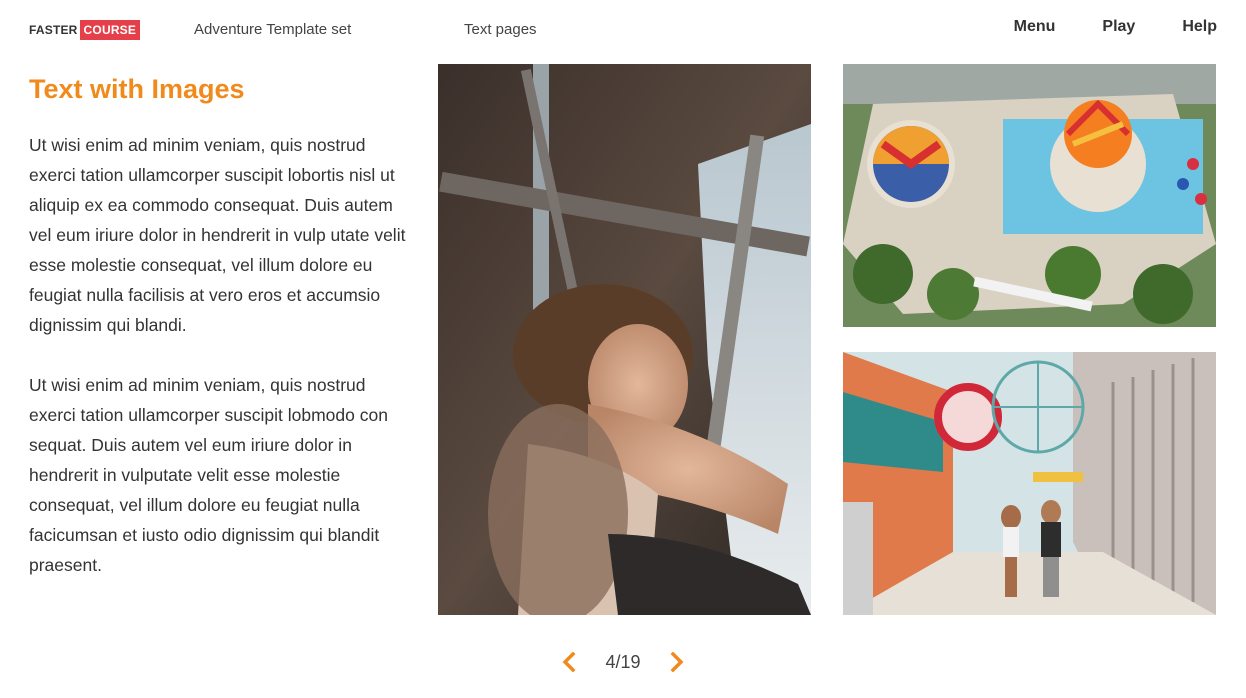 The image size is (1246, 698). I want to click on aerial-park-photo, so click(1029, 195).